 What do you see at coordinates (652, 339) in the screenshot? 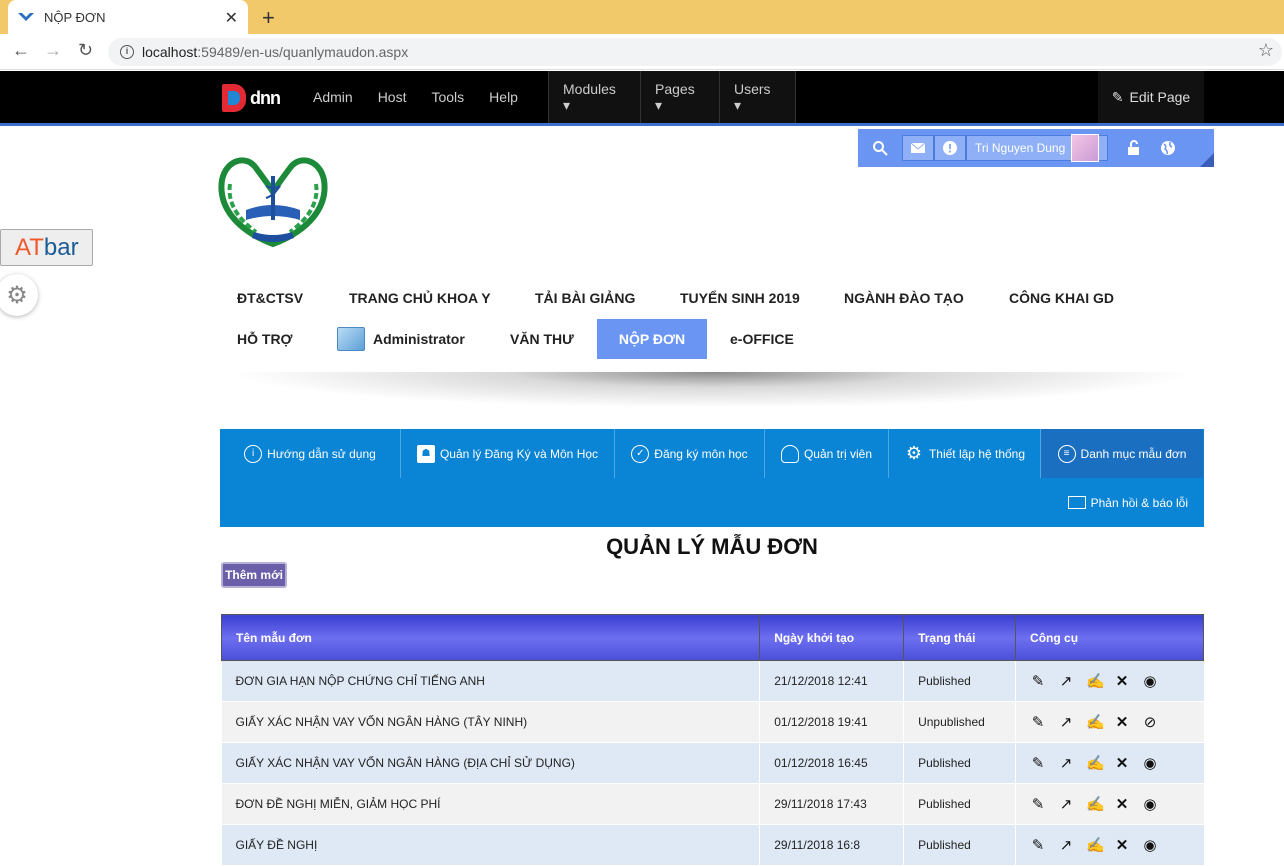
I see `menu-item-nop-don: NỘP ĐƠN` at bounding box center [652, 339].